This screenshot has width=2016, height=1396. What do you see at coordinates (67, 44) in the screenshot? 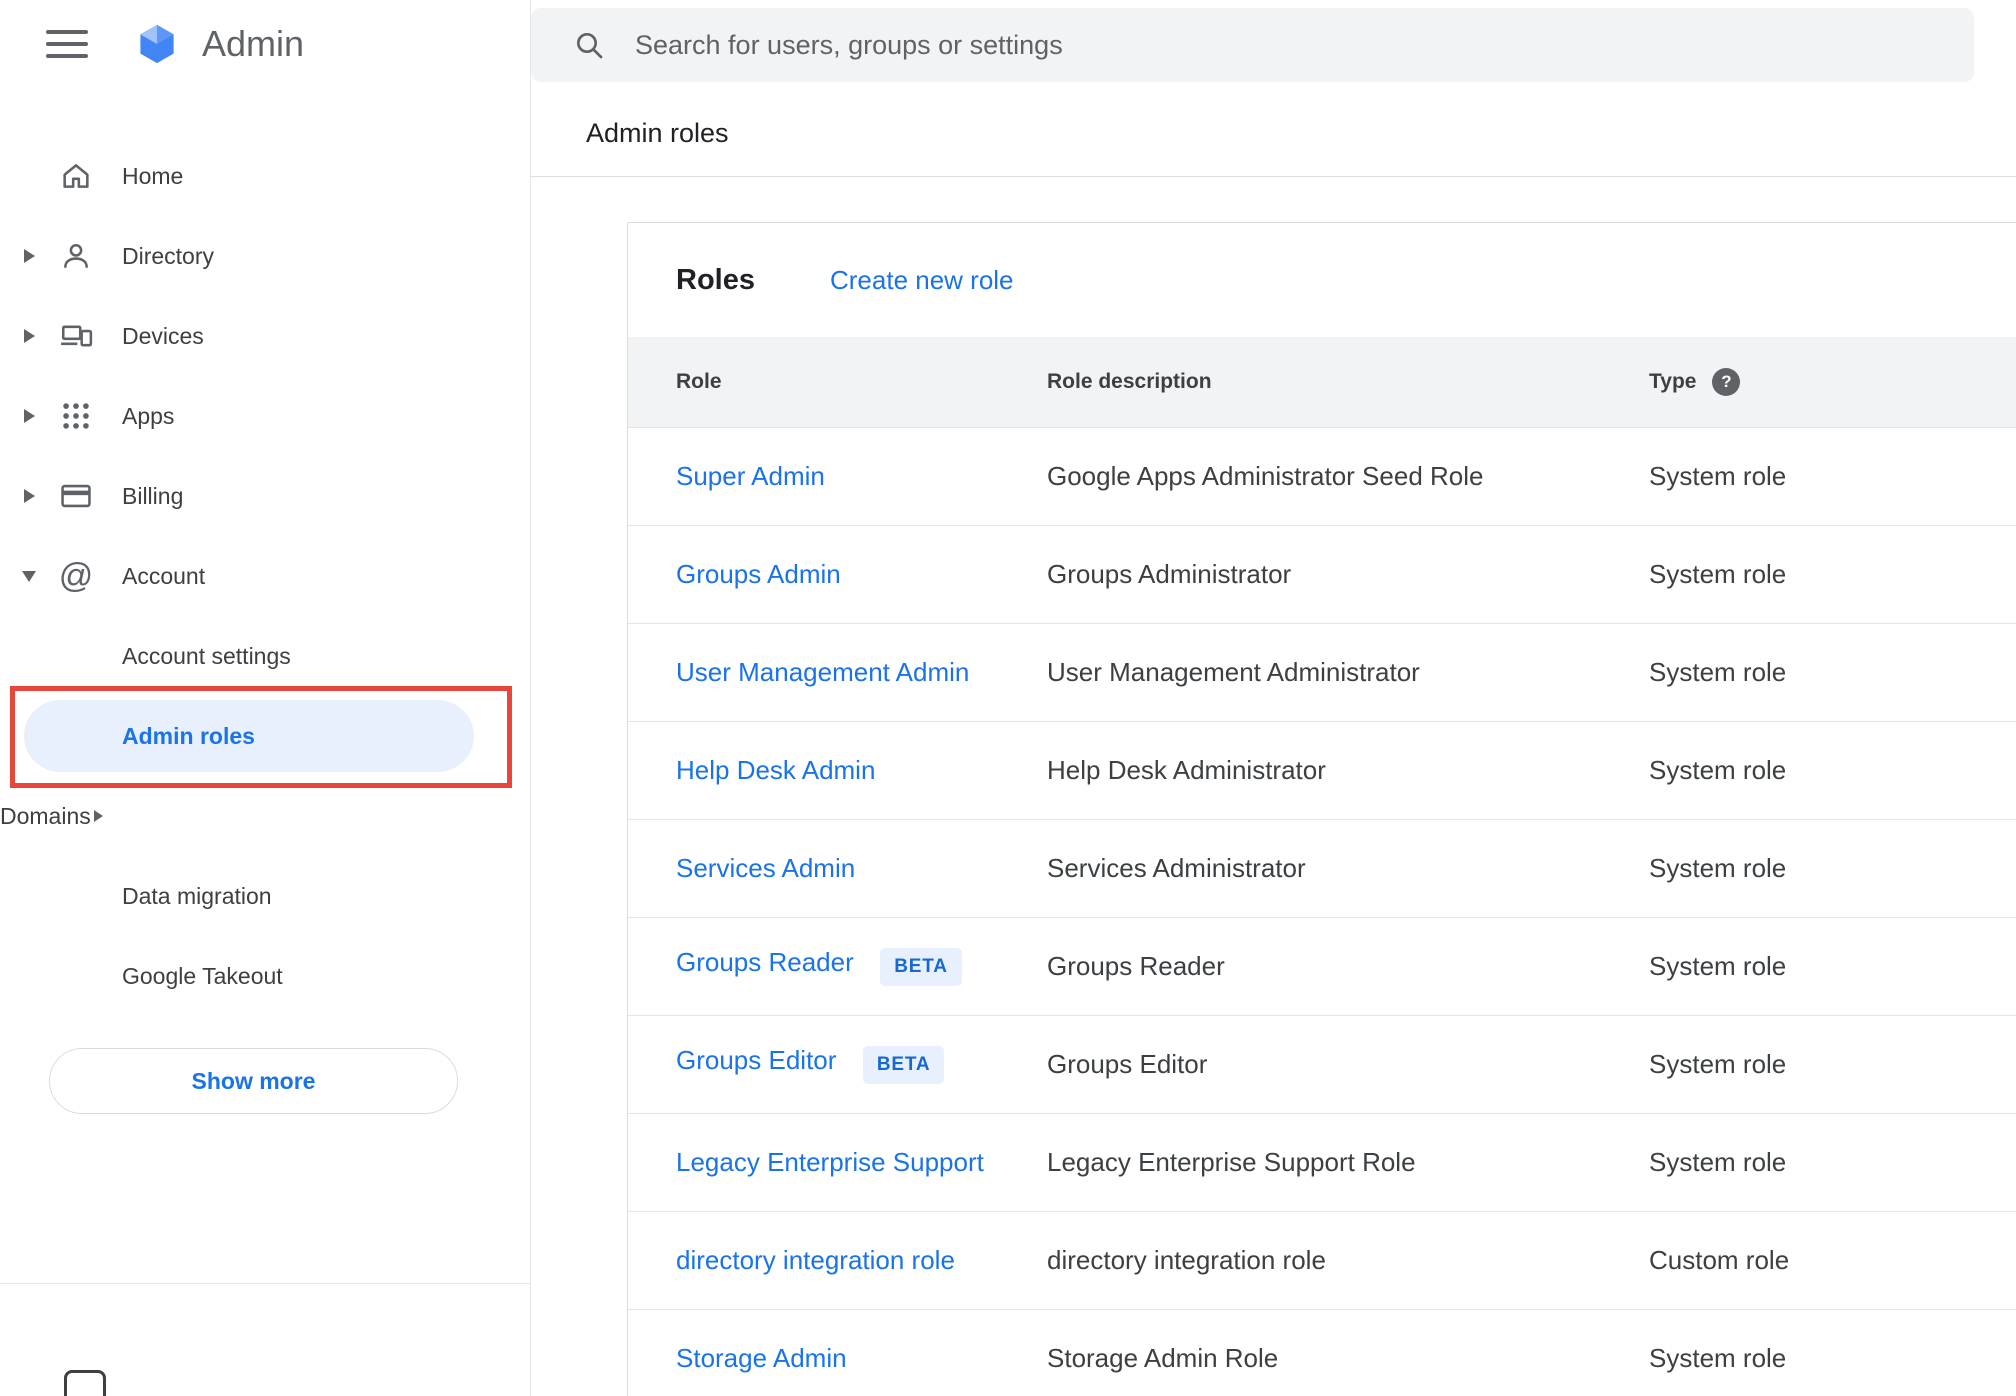
I see `hamburger-menu-icon` at bounding box center [67, 44].